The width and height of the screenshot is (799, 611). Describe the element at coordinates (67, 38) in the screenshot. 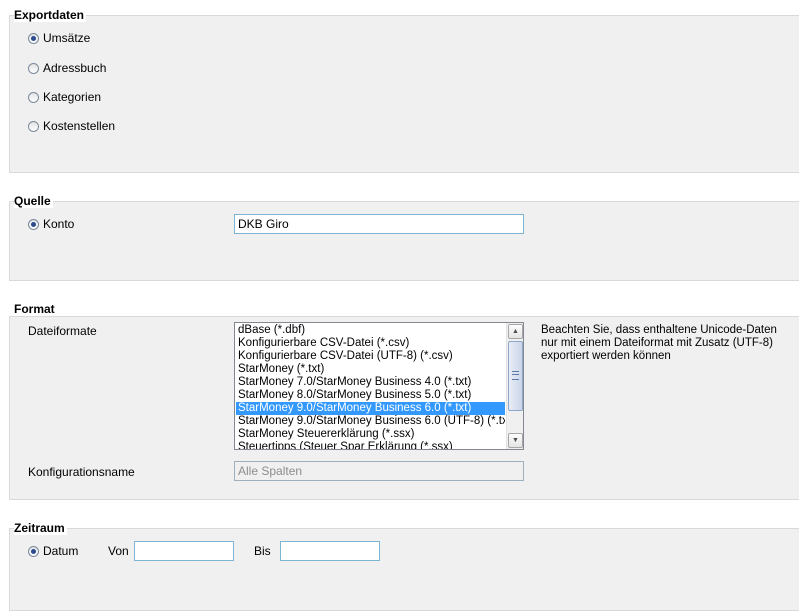

I see `radio-umsaetze-label: Umsätze` at that location.